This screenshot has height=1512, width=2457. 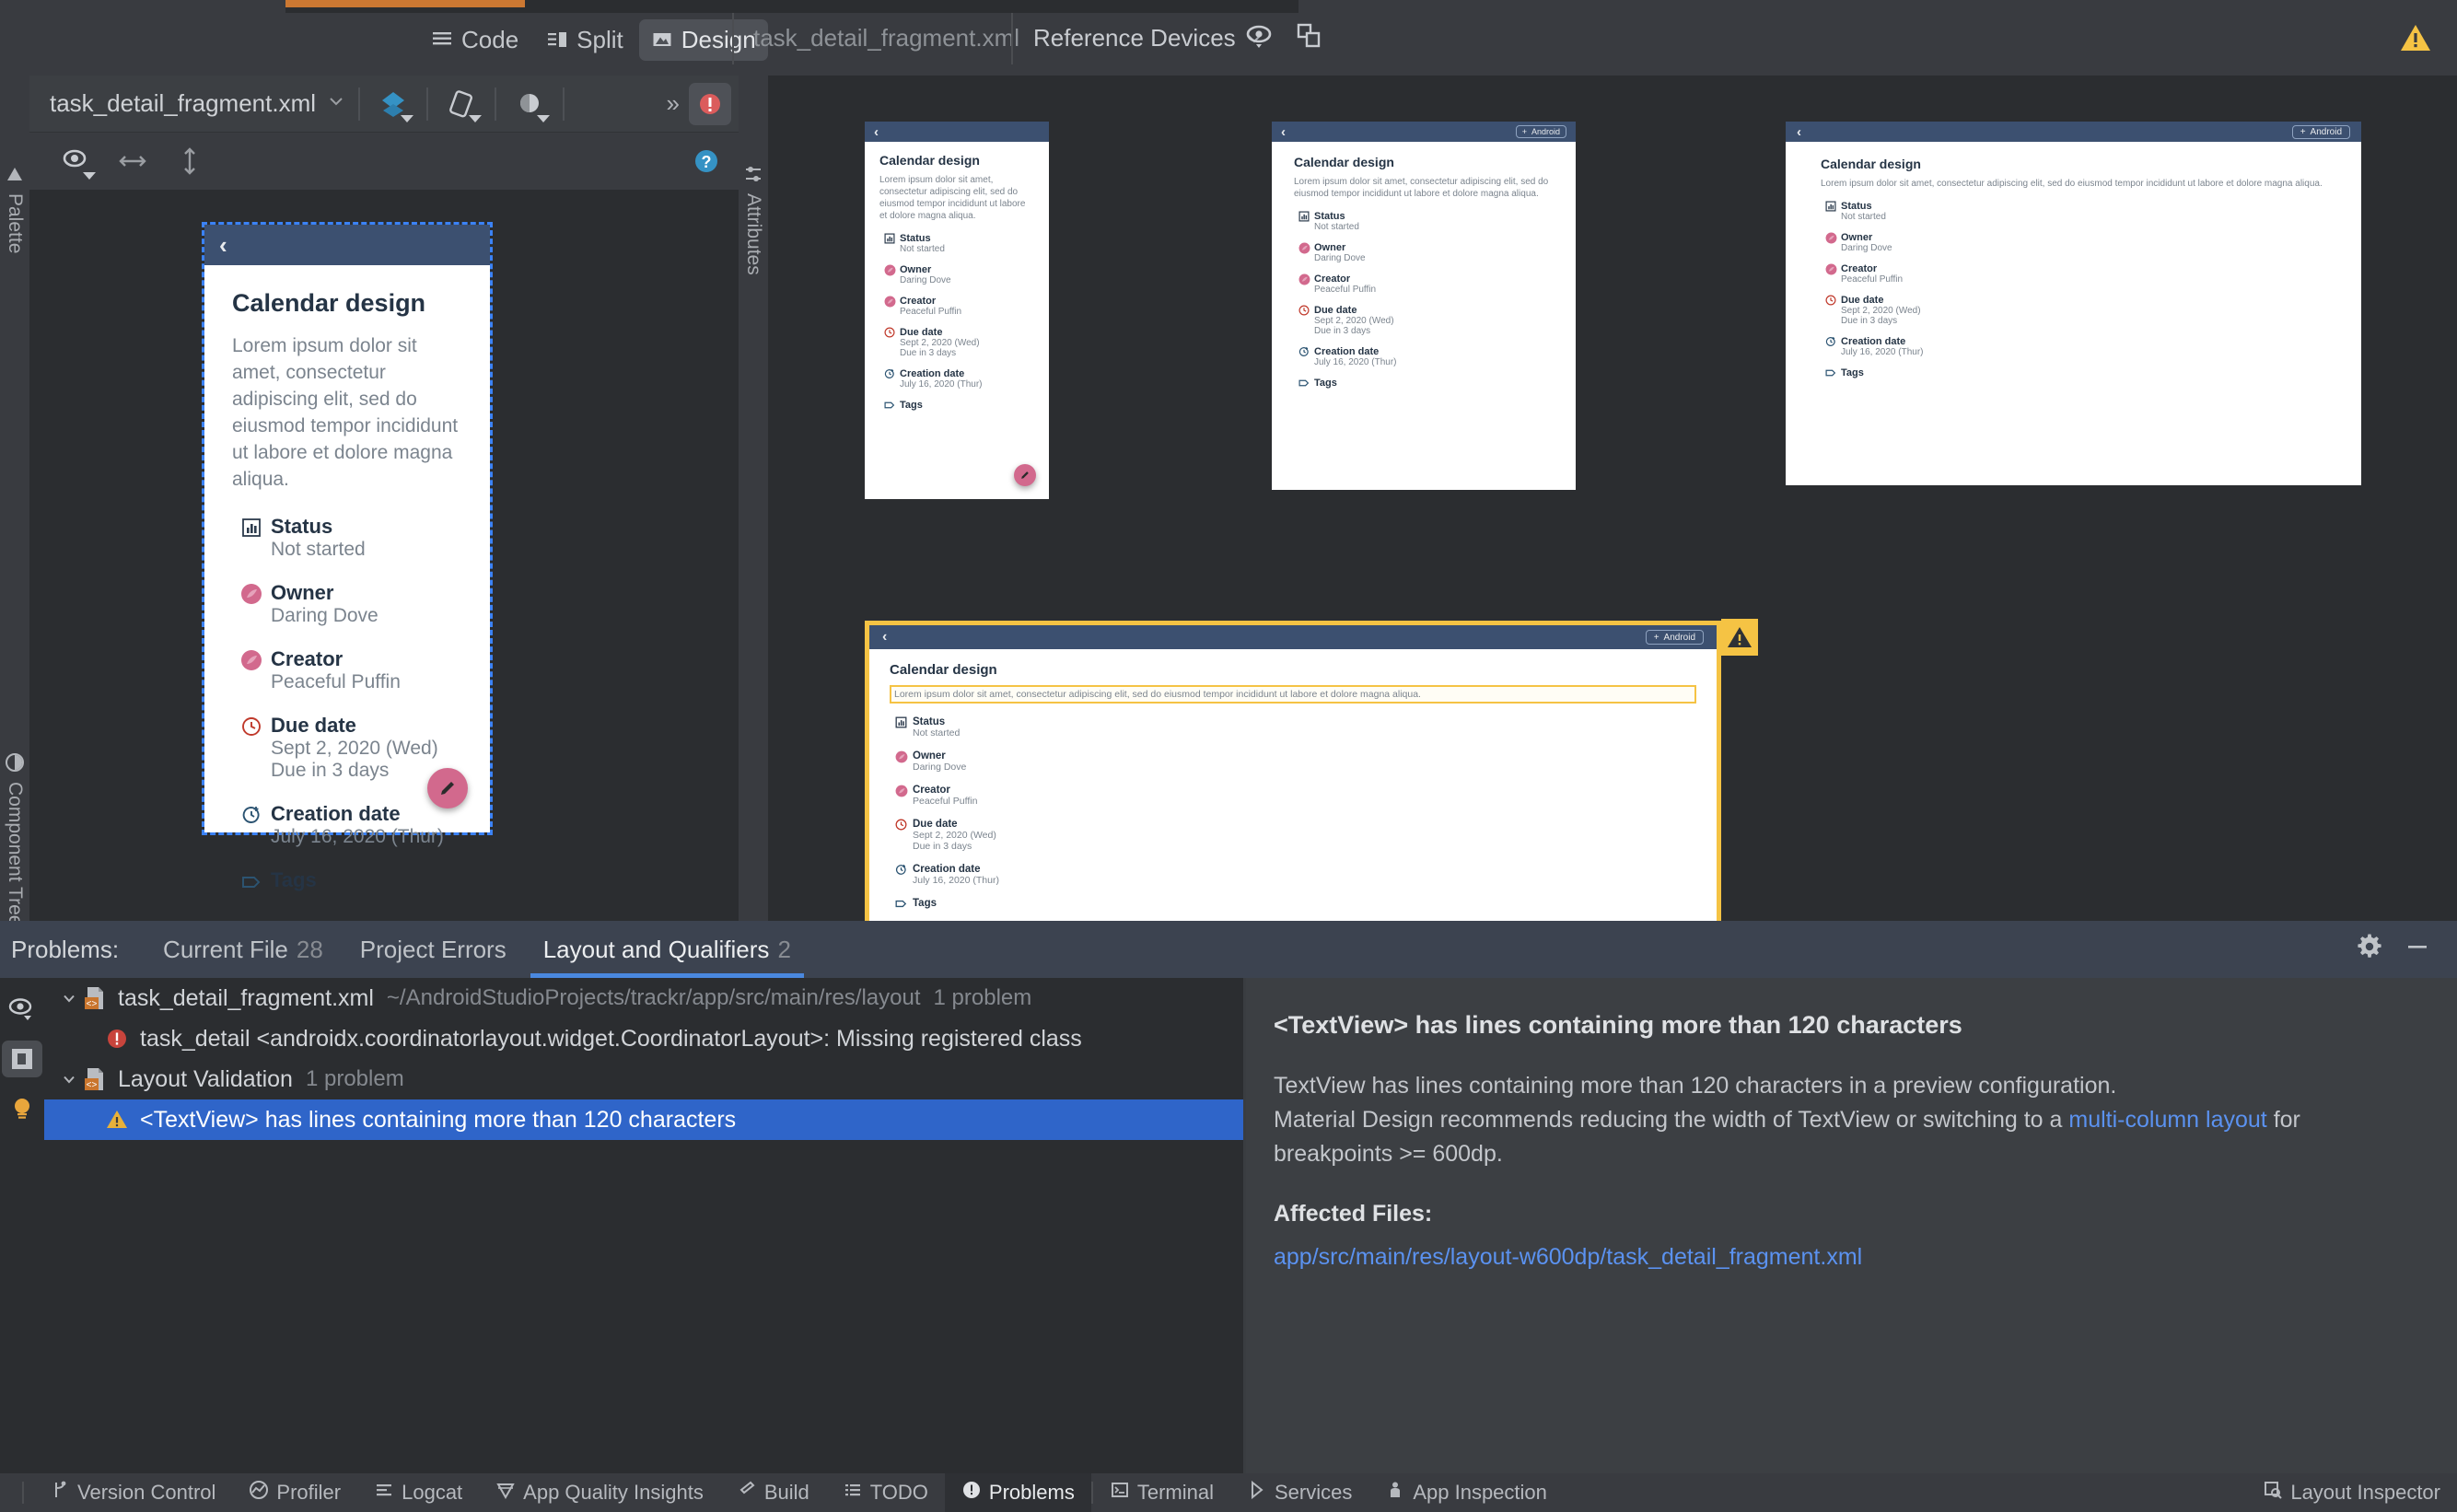 What do you see at coordinates (1739, 637) in the screenshot?
I see `preview-warning-badge` at bounding box center [1739, 637].